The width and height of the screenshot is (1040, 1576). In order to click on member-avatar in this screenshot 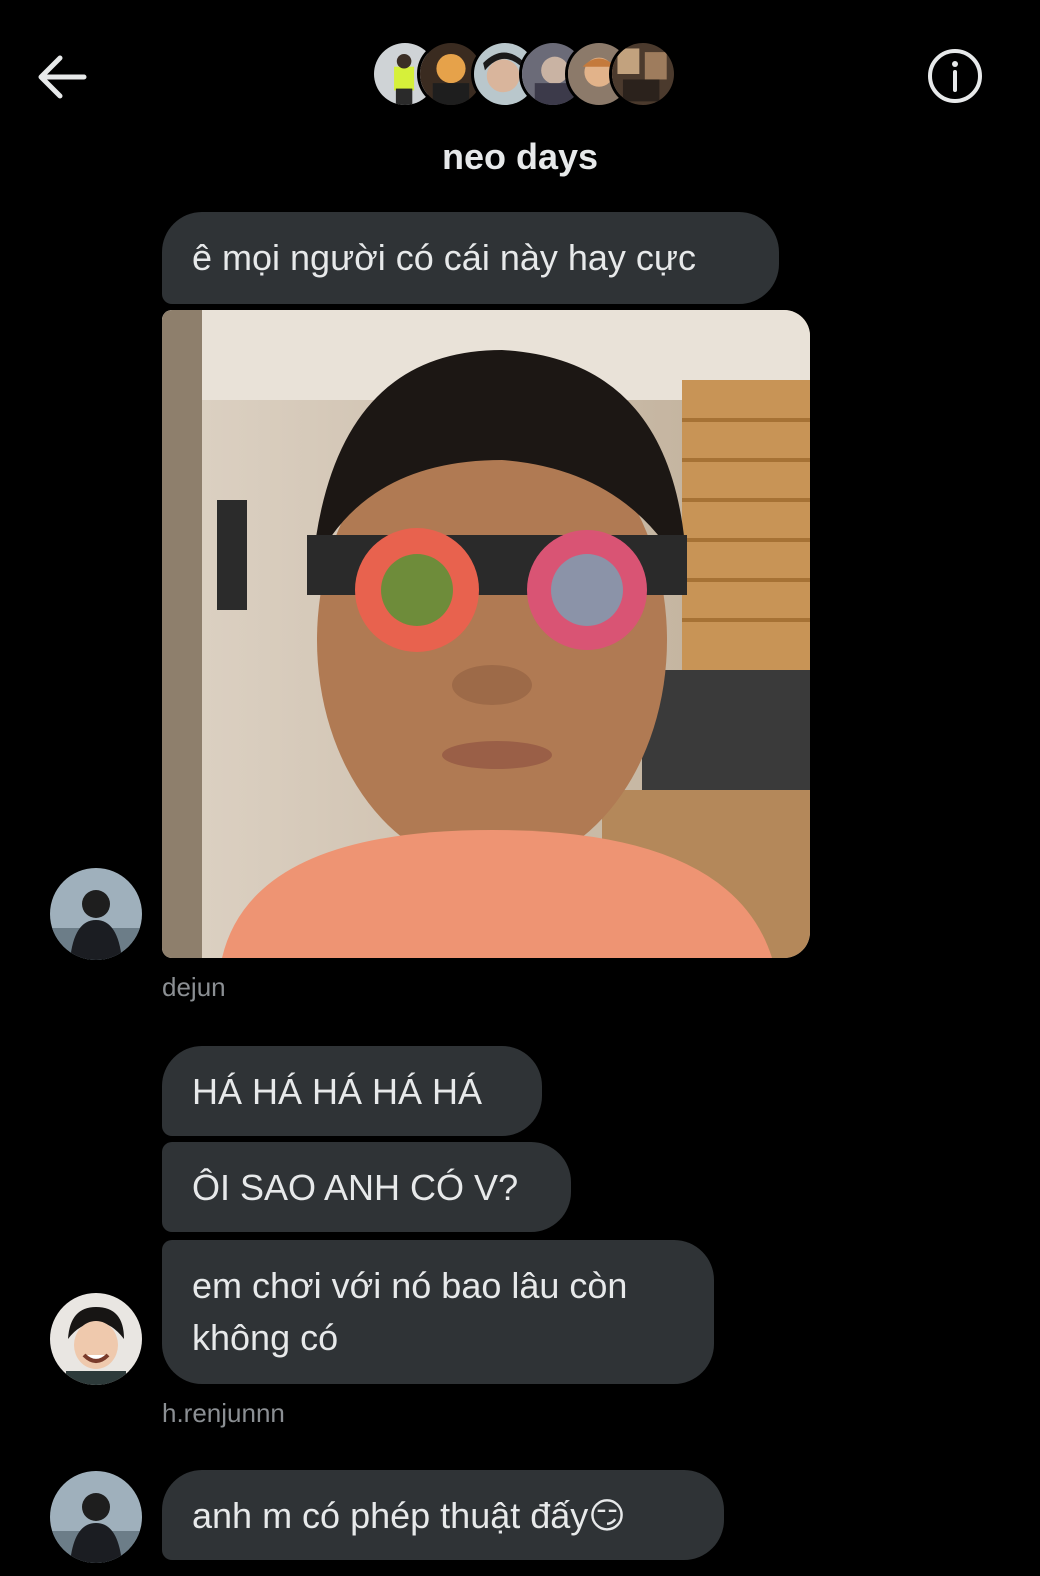, I will do `click(643, 74)`.